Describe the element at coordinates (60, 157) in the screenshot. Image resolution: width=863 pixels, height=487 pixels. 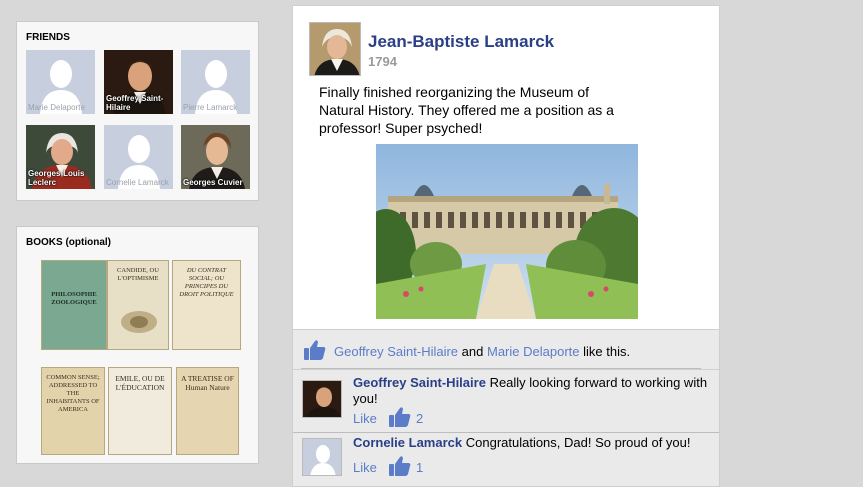
I see `friend-georges-louis-leclerc: Georges-Louis Leclerc` at that location.